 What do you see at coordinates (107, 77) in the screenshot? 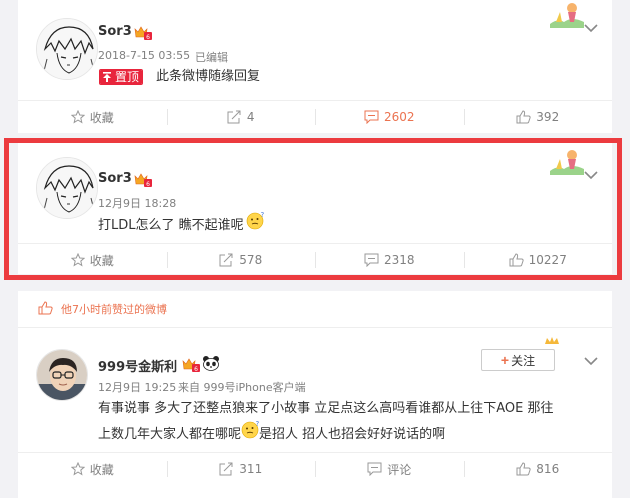
I see `pin-top-icon` at bounding box center [107, 77].